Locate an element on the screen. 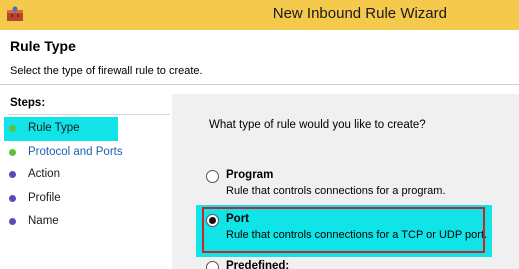  step-rule-type: Rule Type is located at coordinates (61, 129).